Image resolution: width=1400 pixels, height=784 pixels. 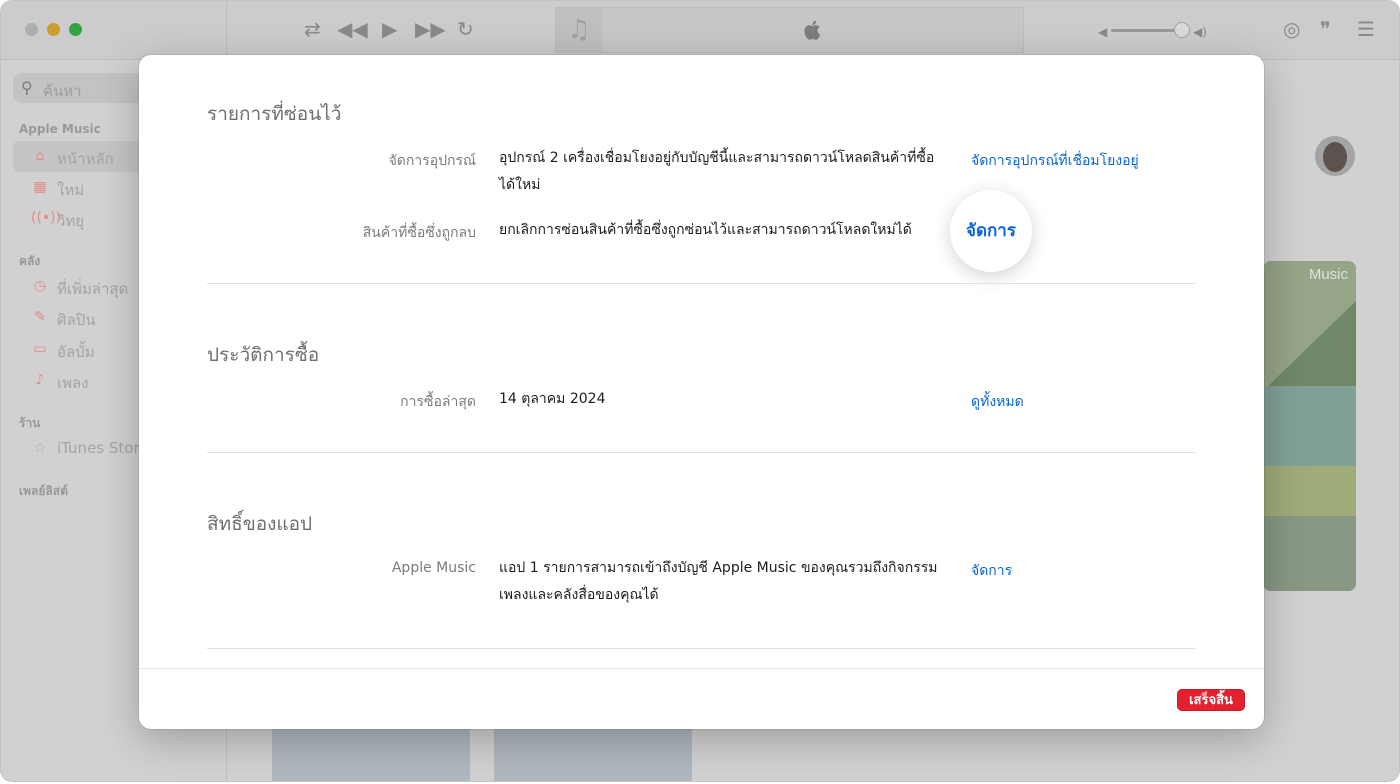 I want to click on manage-devices-label: จัดการอุปกรณ์, so click(x=432, y=161).